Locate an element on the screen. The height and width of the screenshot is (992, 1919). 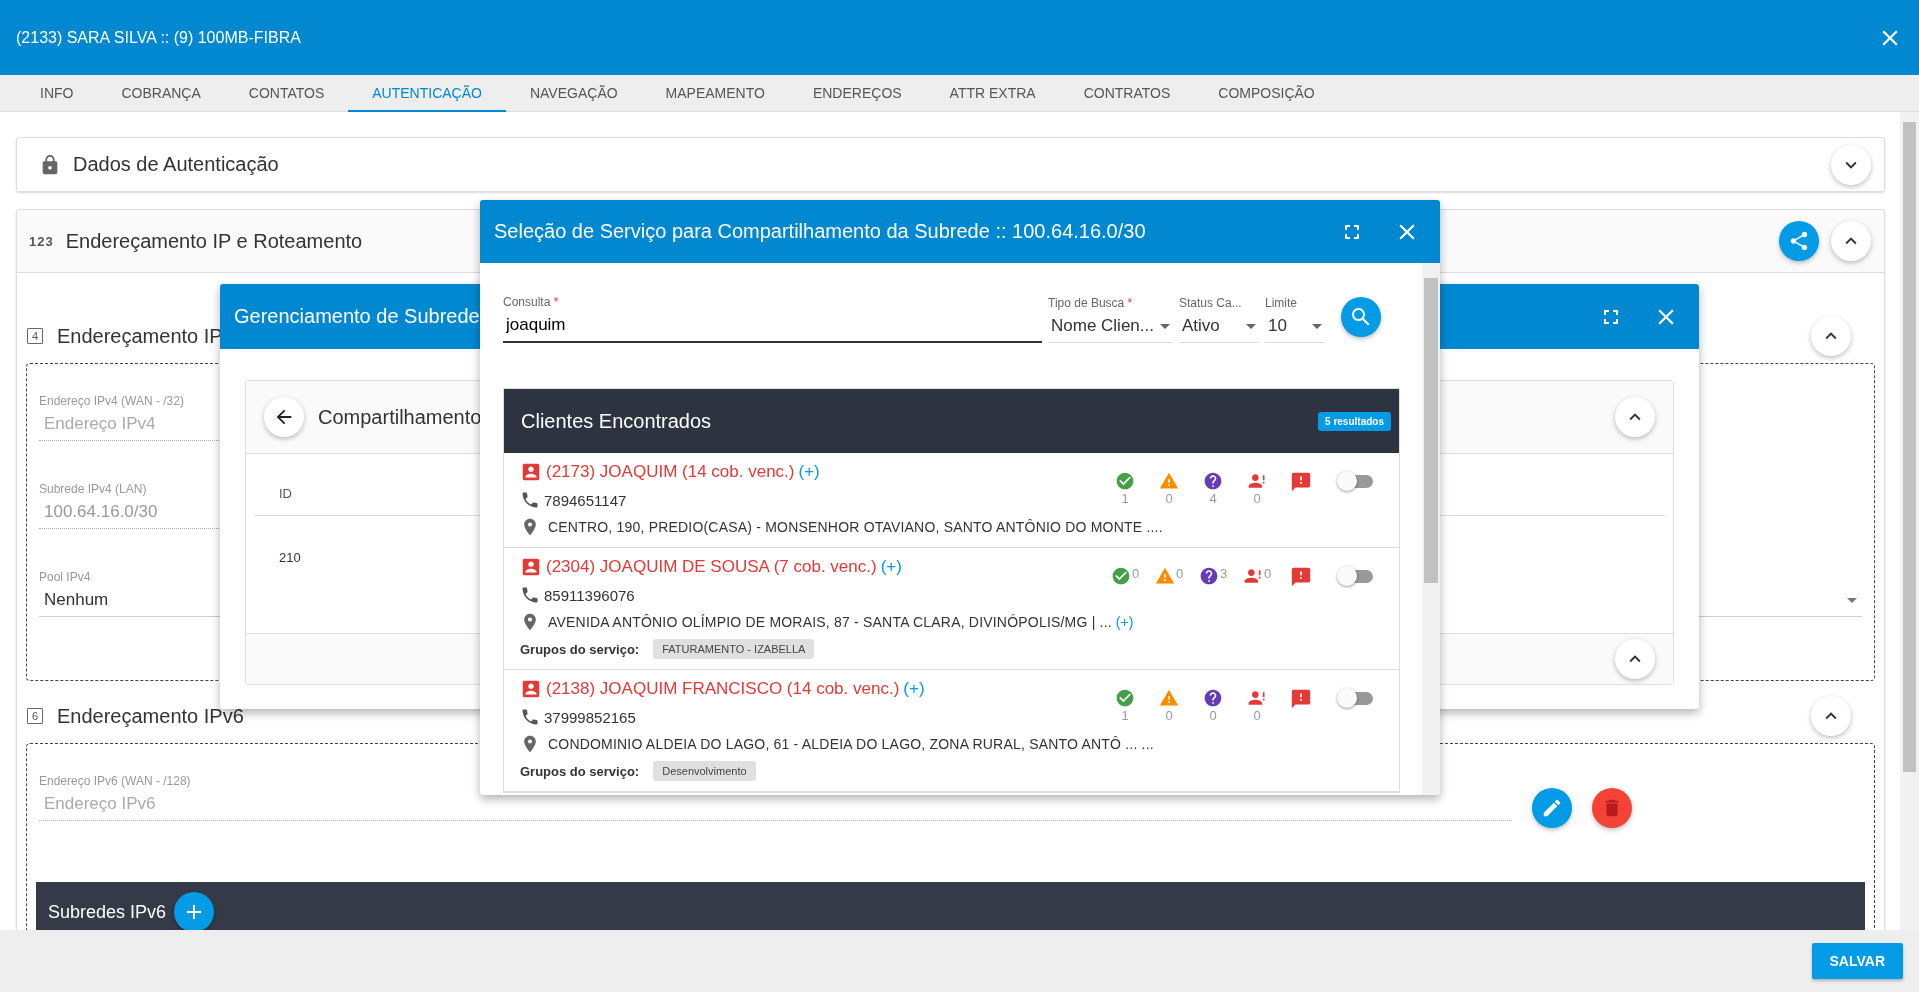
tab: NAVEGAÇÃO is located at coordinates (573, 93).